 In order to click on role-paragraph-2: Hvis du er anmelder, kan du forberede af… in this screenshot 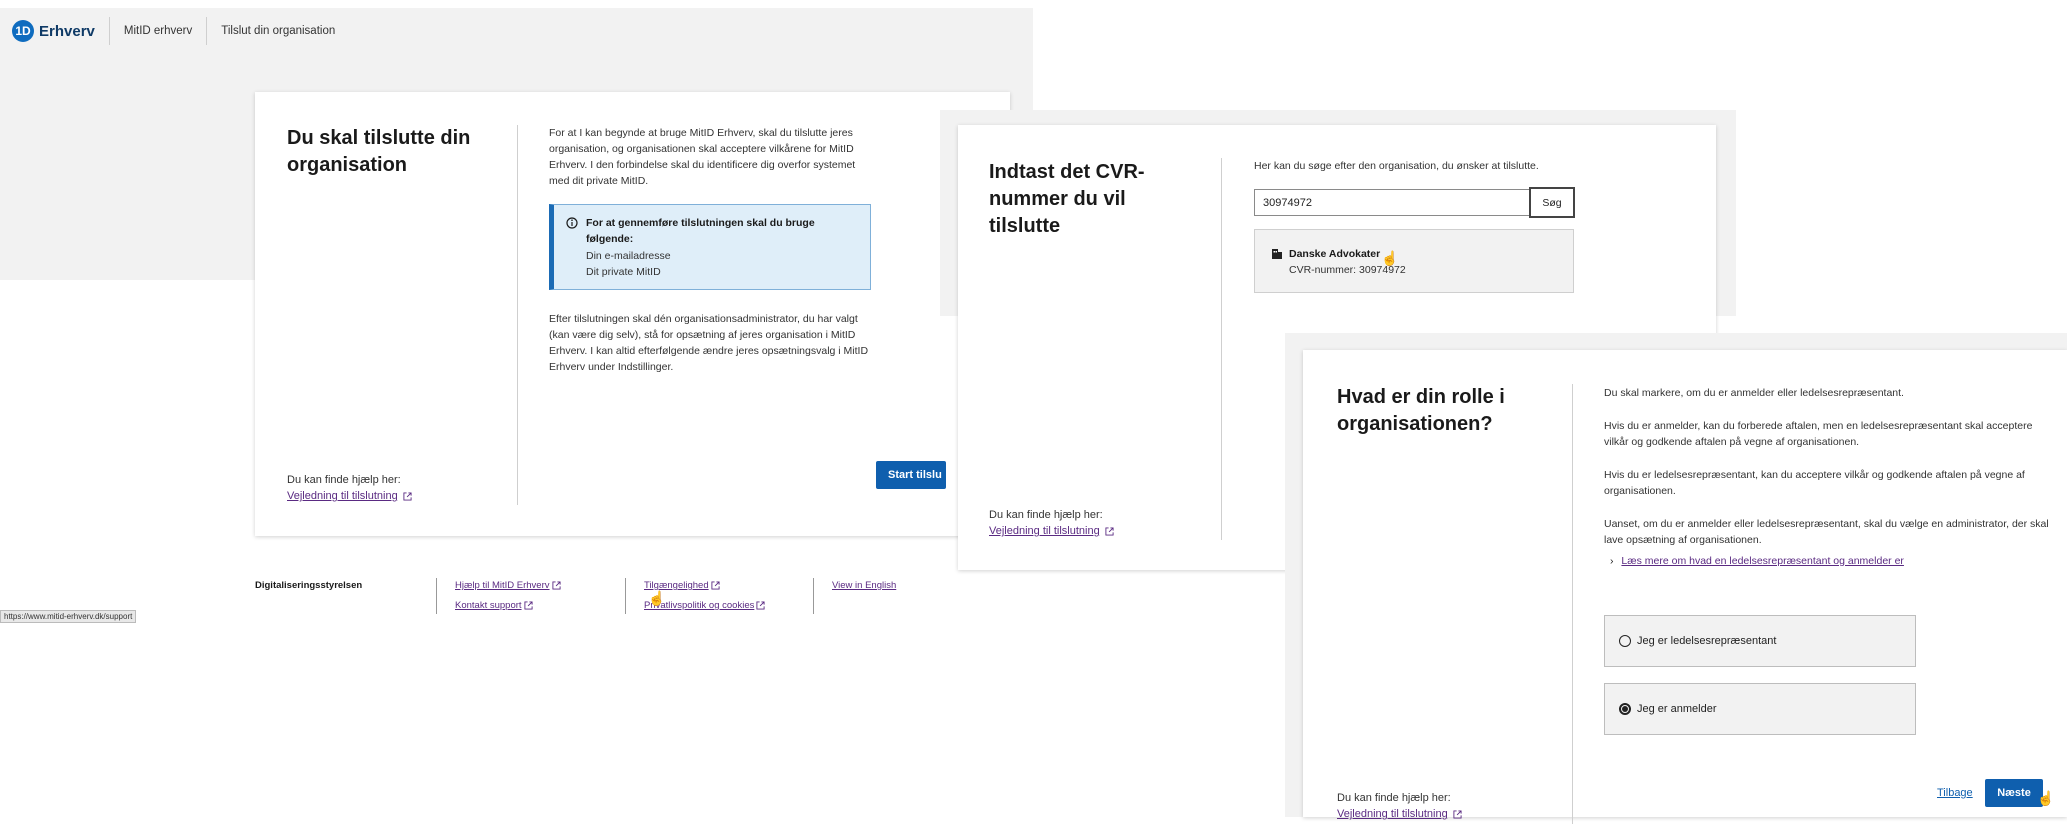, I will do `click(1818, 434)`.